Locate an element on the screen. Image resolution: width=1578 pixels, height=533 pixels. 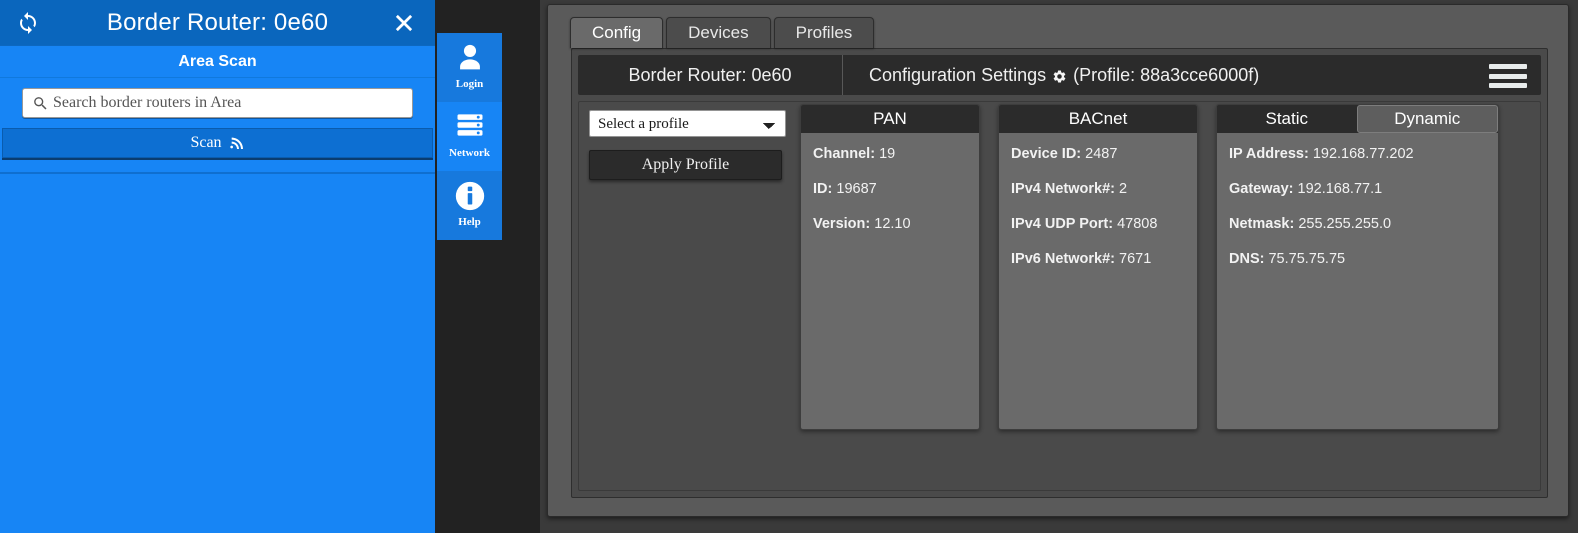
network-field-dns-value: 75.75.75.75 is located at coordinates (1307, 258).